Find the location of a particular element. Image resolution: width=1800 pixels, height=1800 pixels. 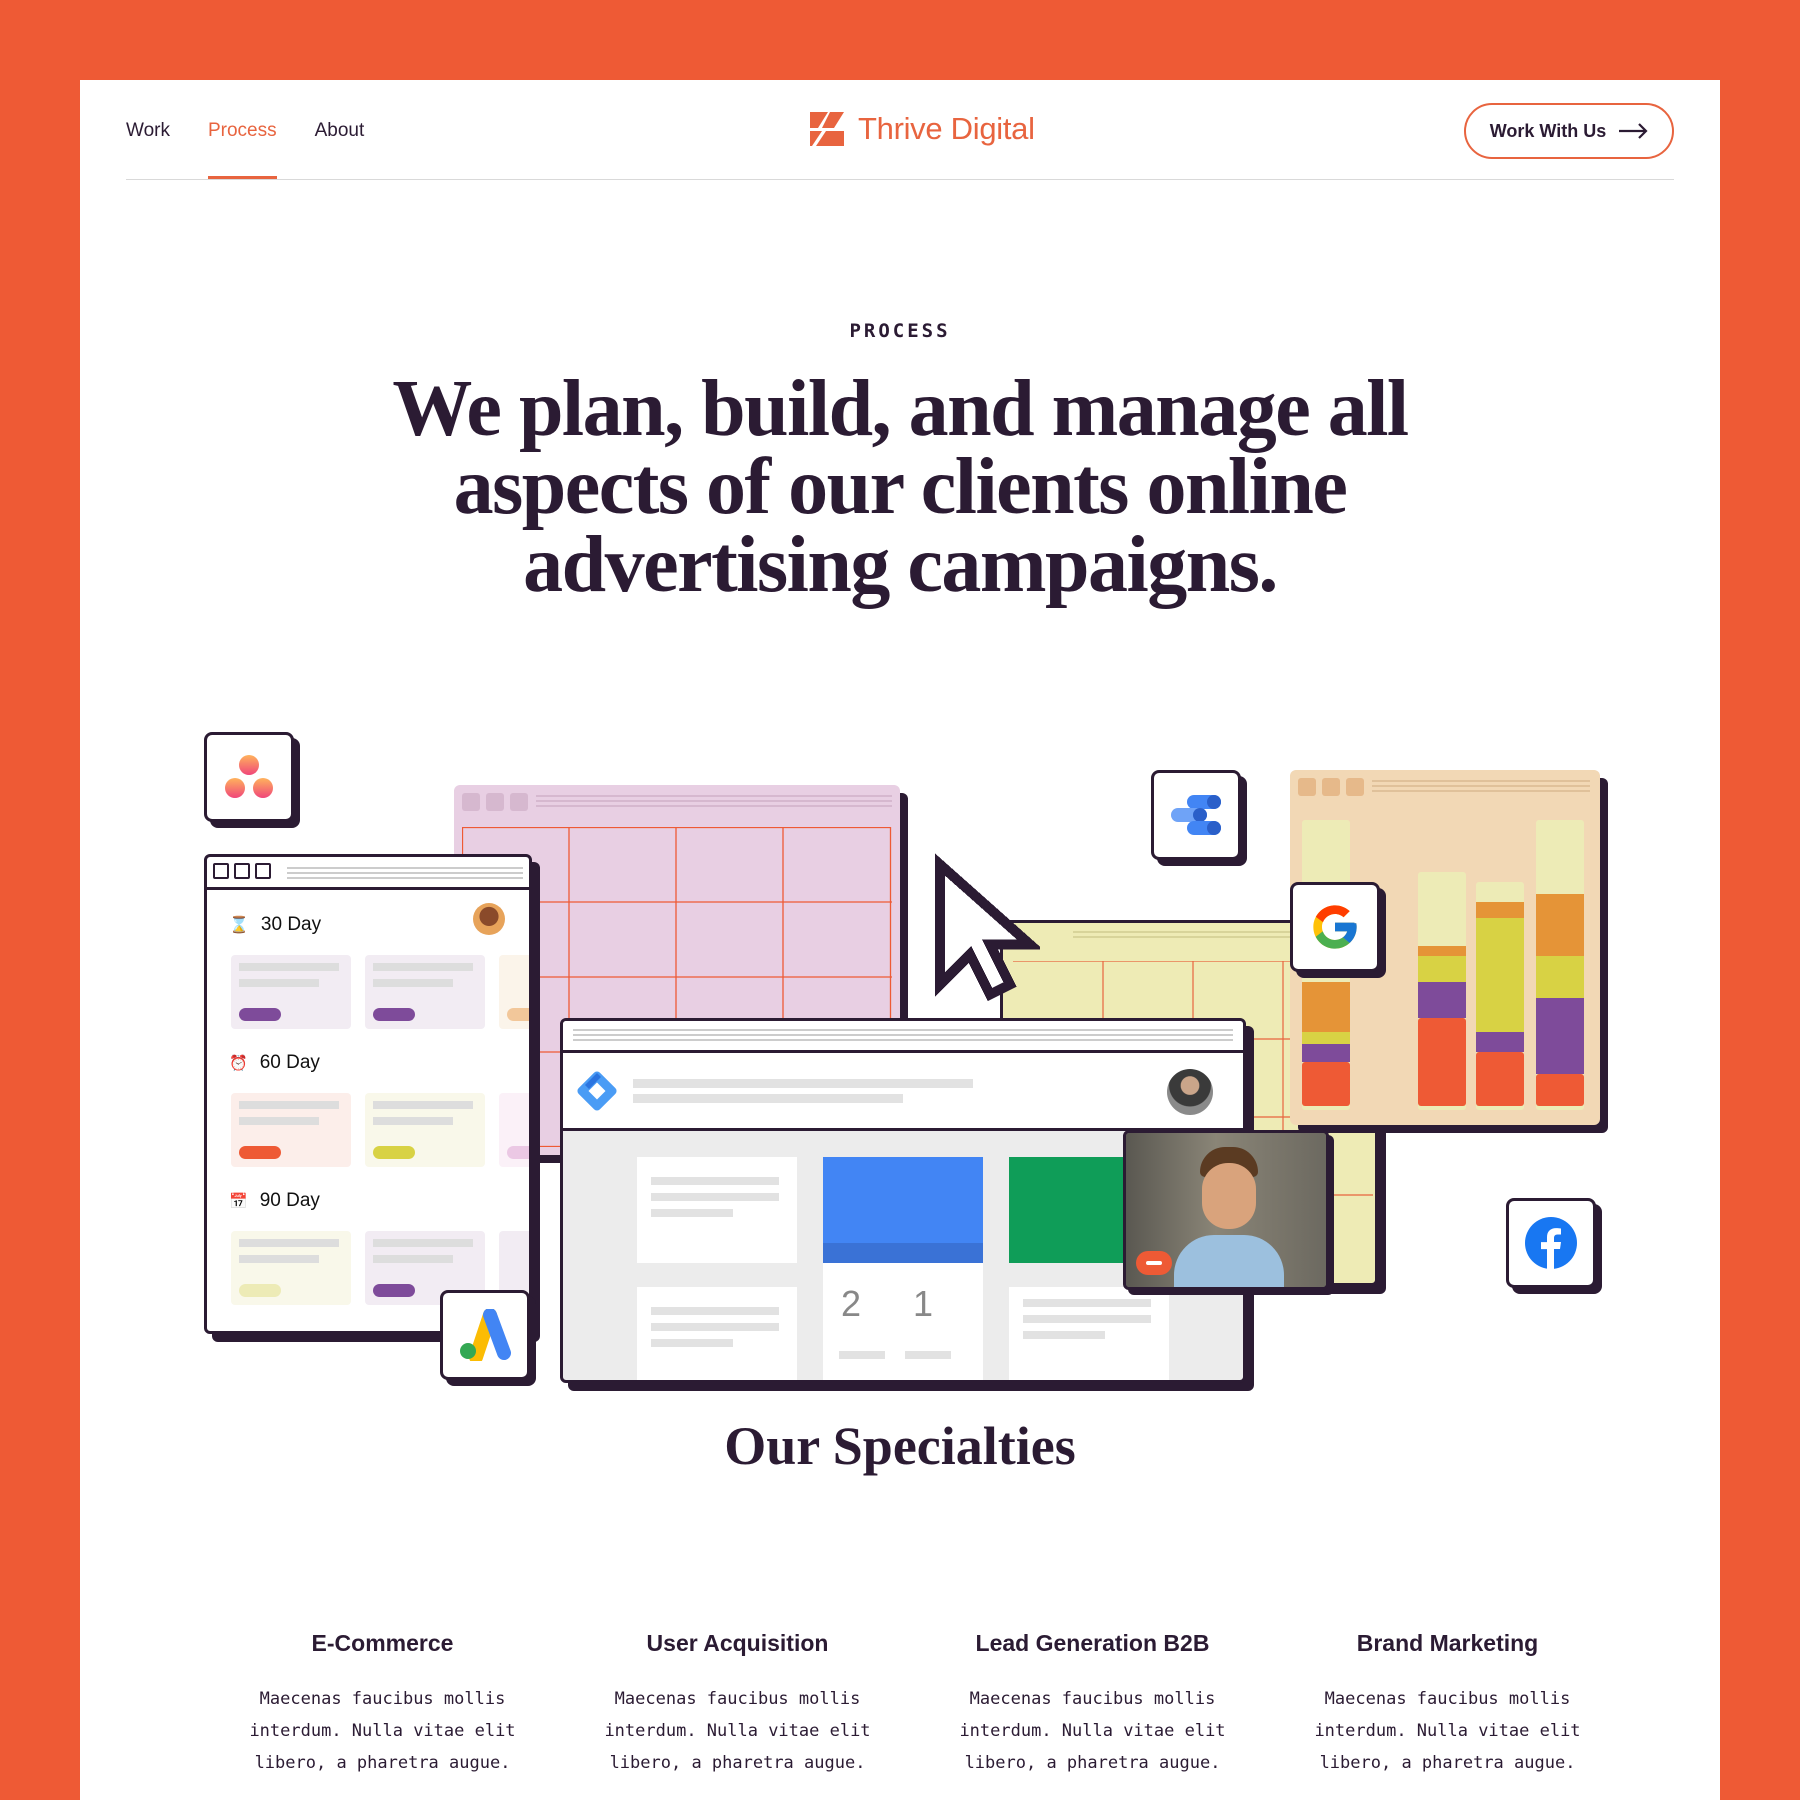

google-icon is located at coordinates (1335, 927).